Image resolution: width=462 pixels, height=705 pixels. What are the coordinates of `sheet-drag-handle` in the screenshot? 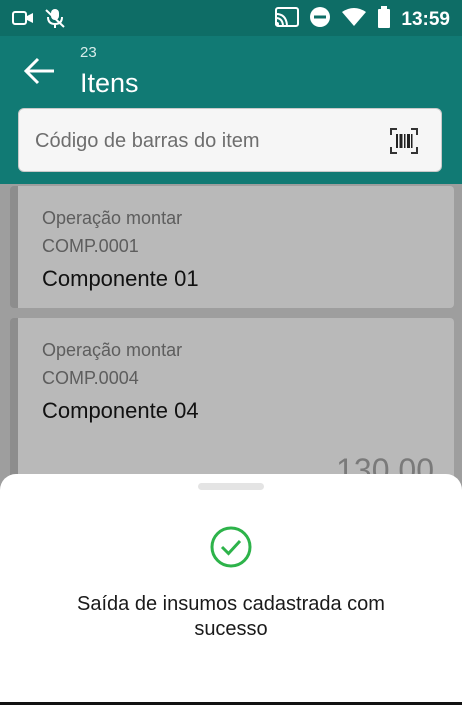 It's located at (231, 486).